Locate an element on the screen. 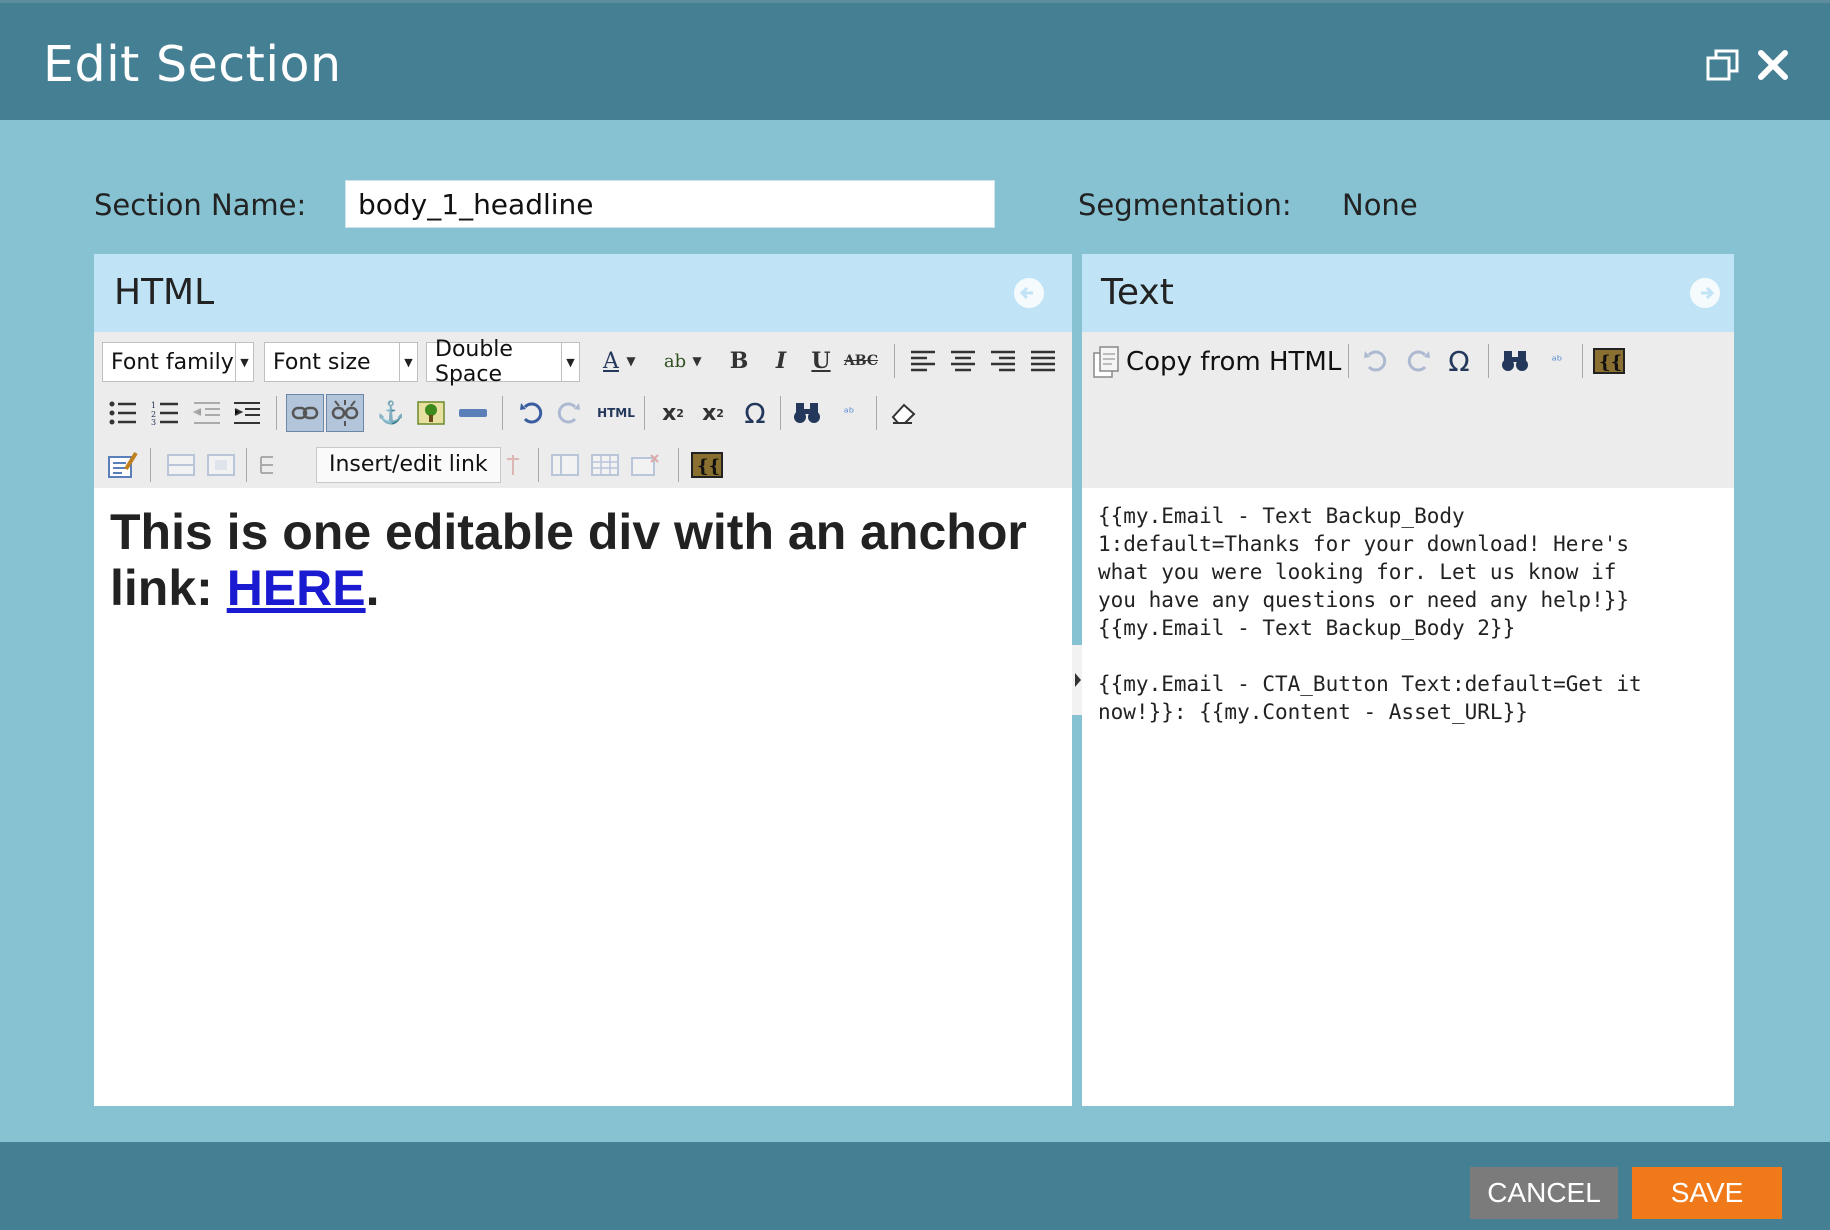  save-button: SAVE is located at coordinates (1707, 1193).